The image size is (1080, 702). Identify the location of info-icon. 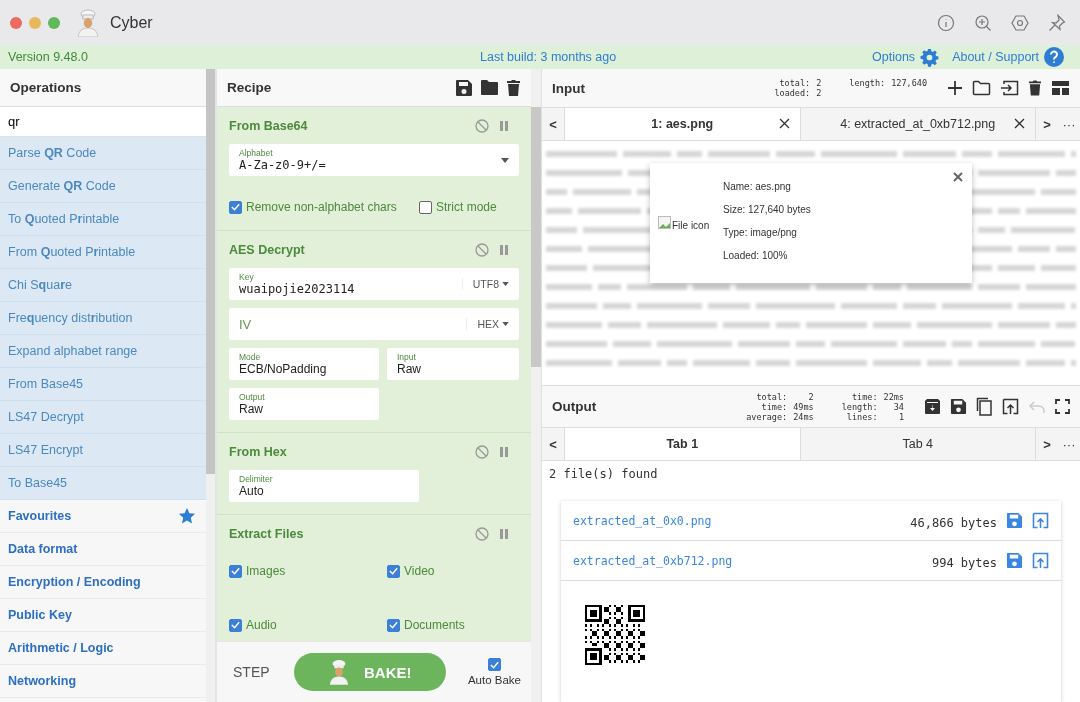
(946, 22).